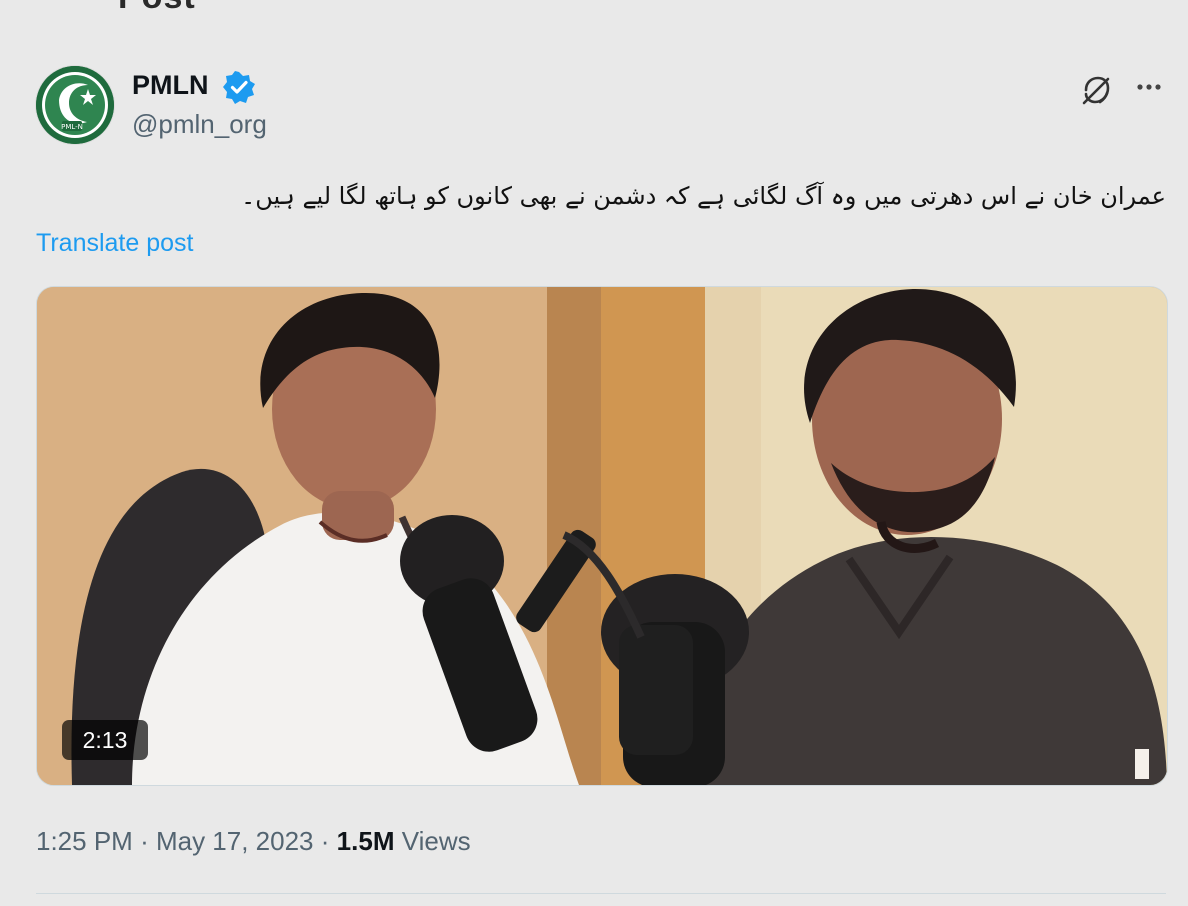 This screenshot has width=1188, height=906. Describe the element at coordinates (157, 8) in the screenshot. I see `page-title: Post` at that location.